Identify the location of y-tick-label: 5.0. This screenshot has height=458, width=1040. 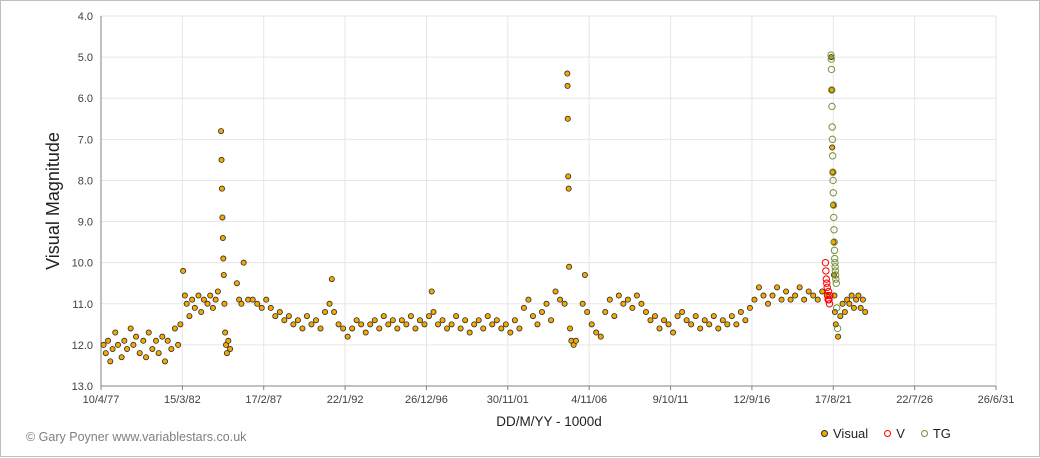
(85, 58).